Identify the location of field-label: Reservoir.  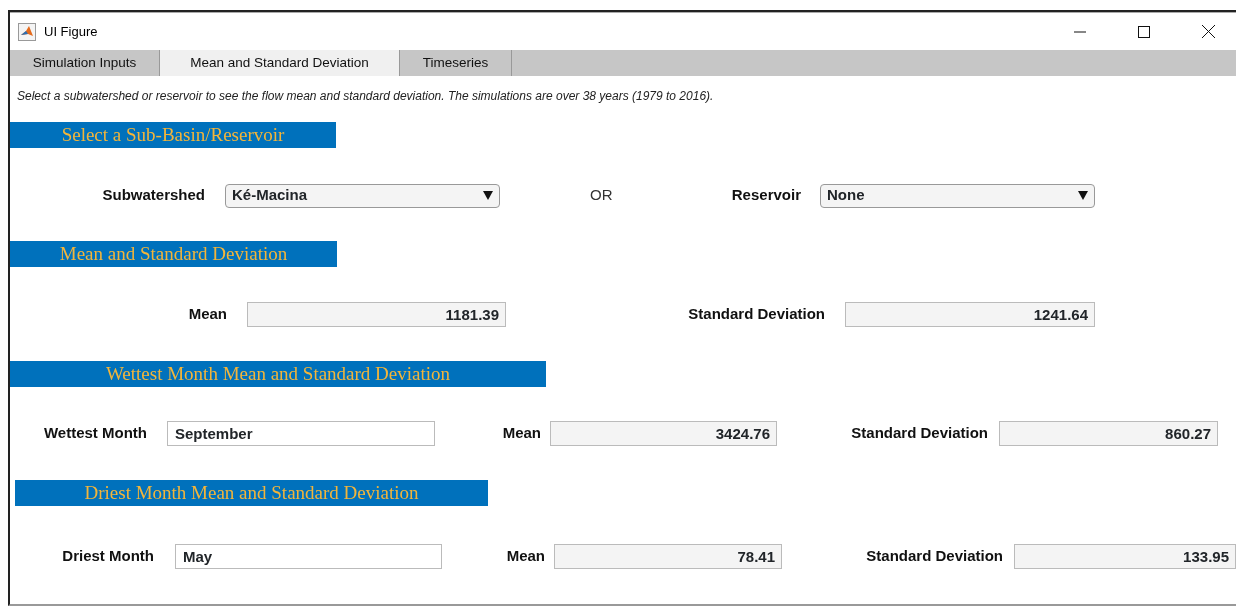
(765, 195).